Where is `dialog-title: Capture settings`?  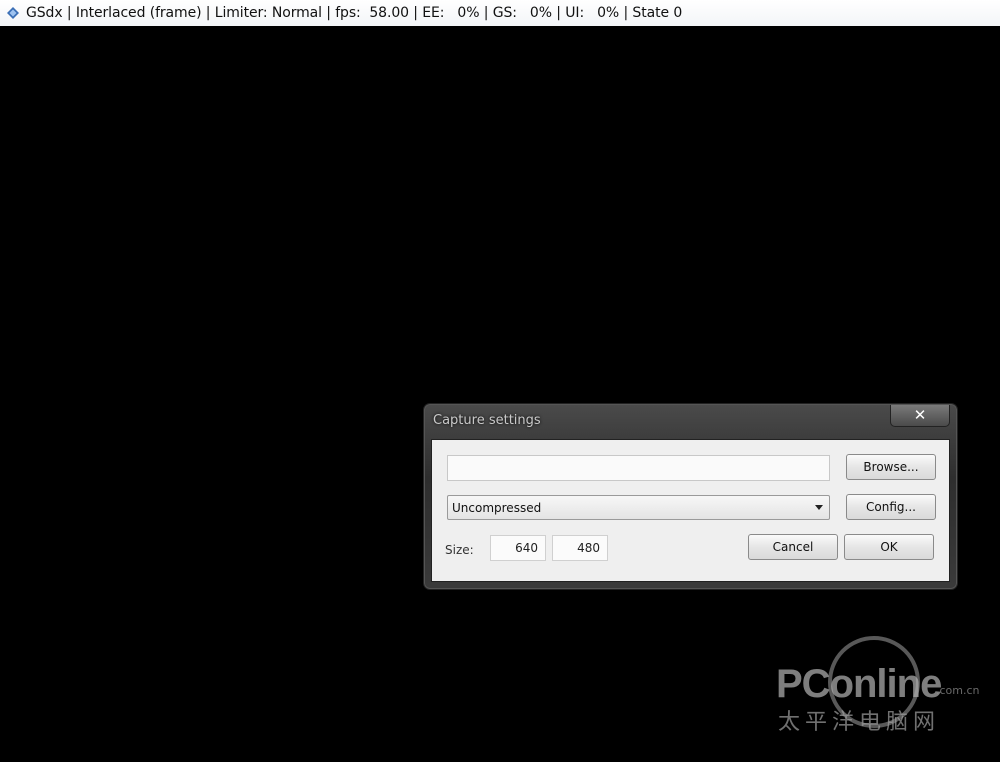
dialog-title: Capture settings is located at coordinates (487, 420).